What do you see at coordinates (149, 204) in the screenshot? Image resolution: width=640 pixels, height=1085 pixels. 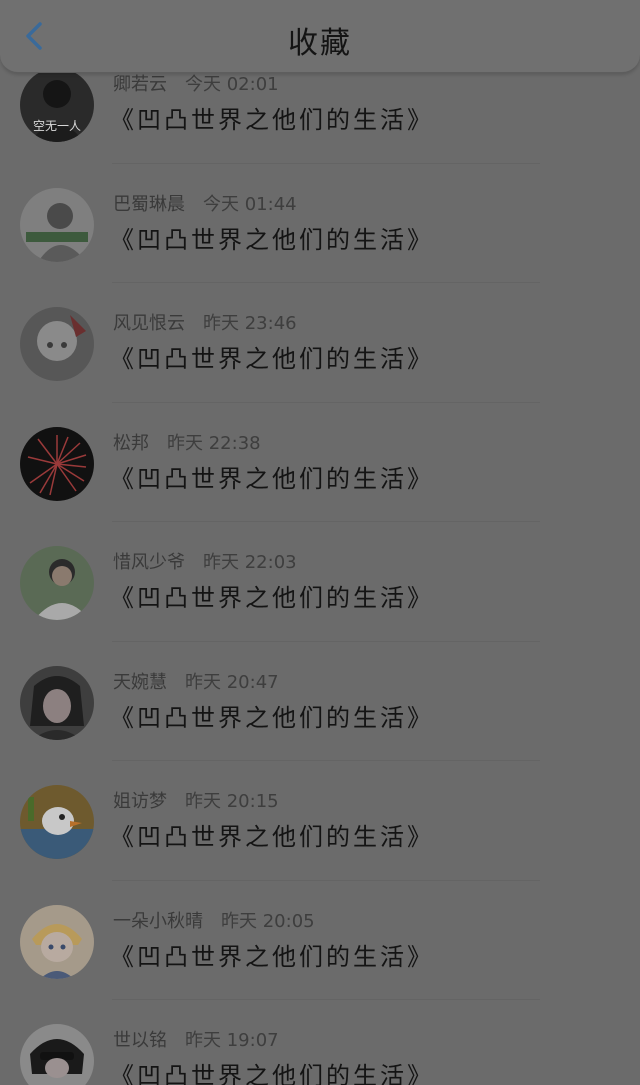 I see `username: 巴蜀琳晨` at bounding box center [149, 204].